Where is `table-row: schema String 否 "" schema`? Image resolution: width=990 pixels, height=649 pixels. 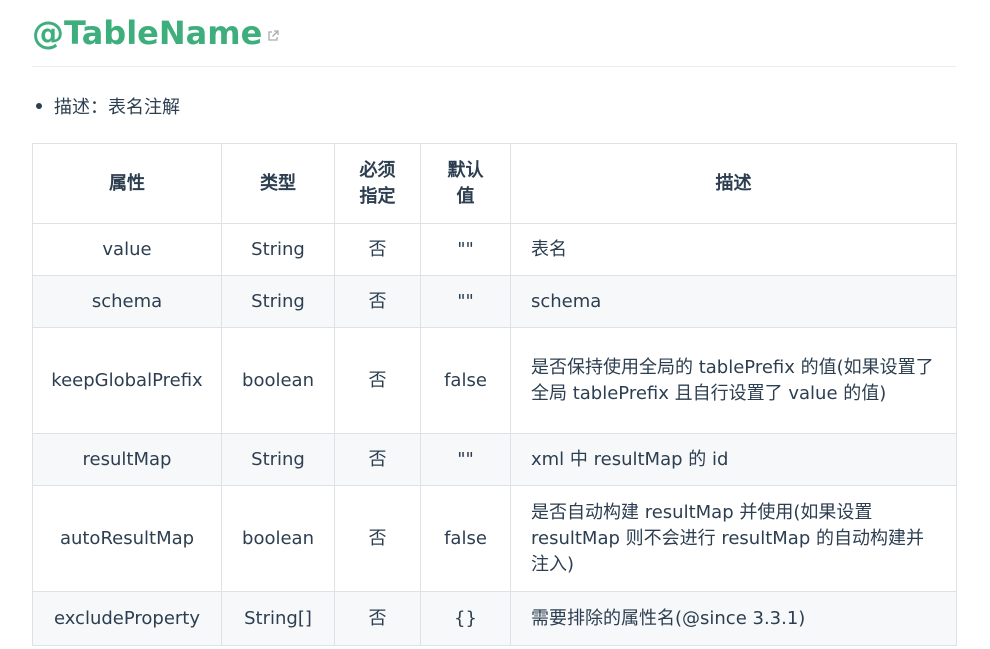 table-row: schema String 否 "" schema is located at coordinates (494, 301).